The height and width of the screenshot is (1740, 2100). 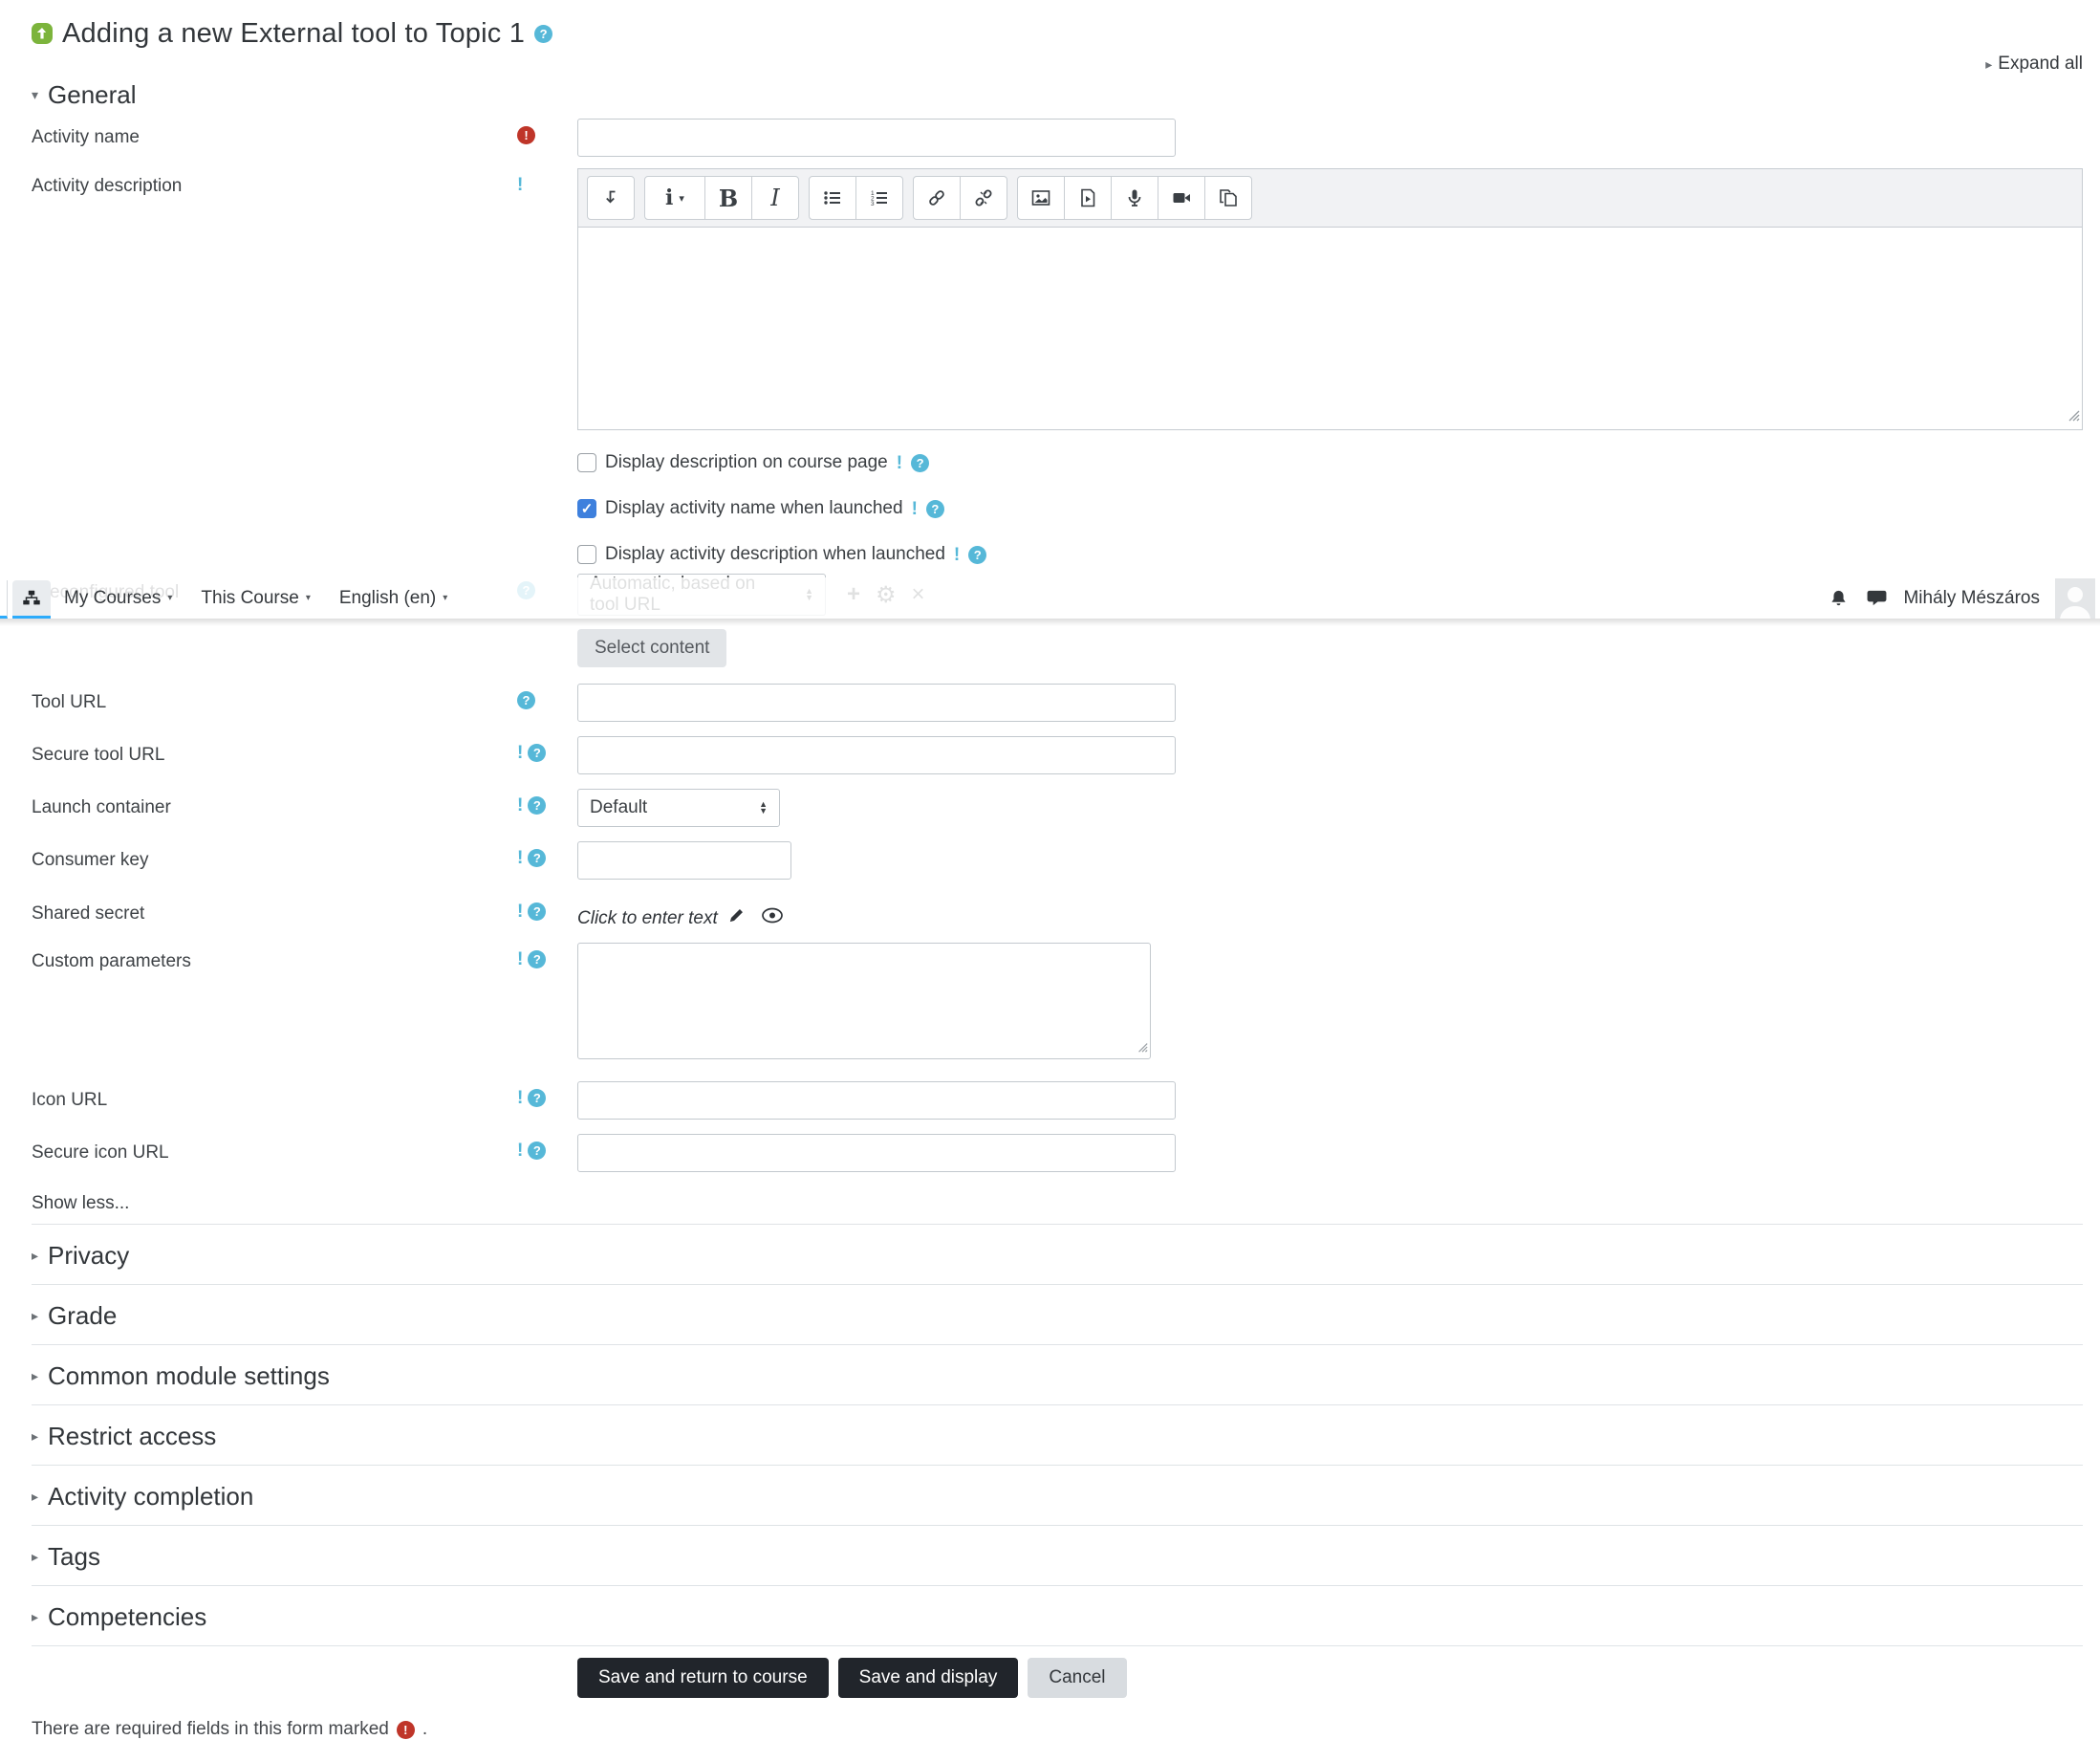 What do you see at coordinates (937, 198) in the screenshot?
I see `link-icon` at bounding box center [937, 198].